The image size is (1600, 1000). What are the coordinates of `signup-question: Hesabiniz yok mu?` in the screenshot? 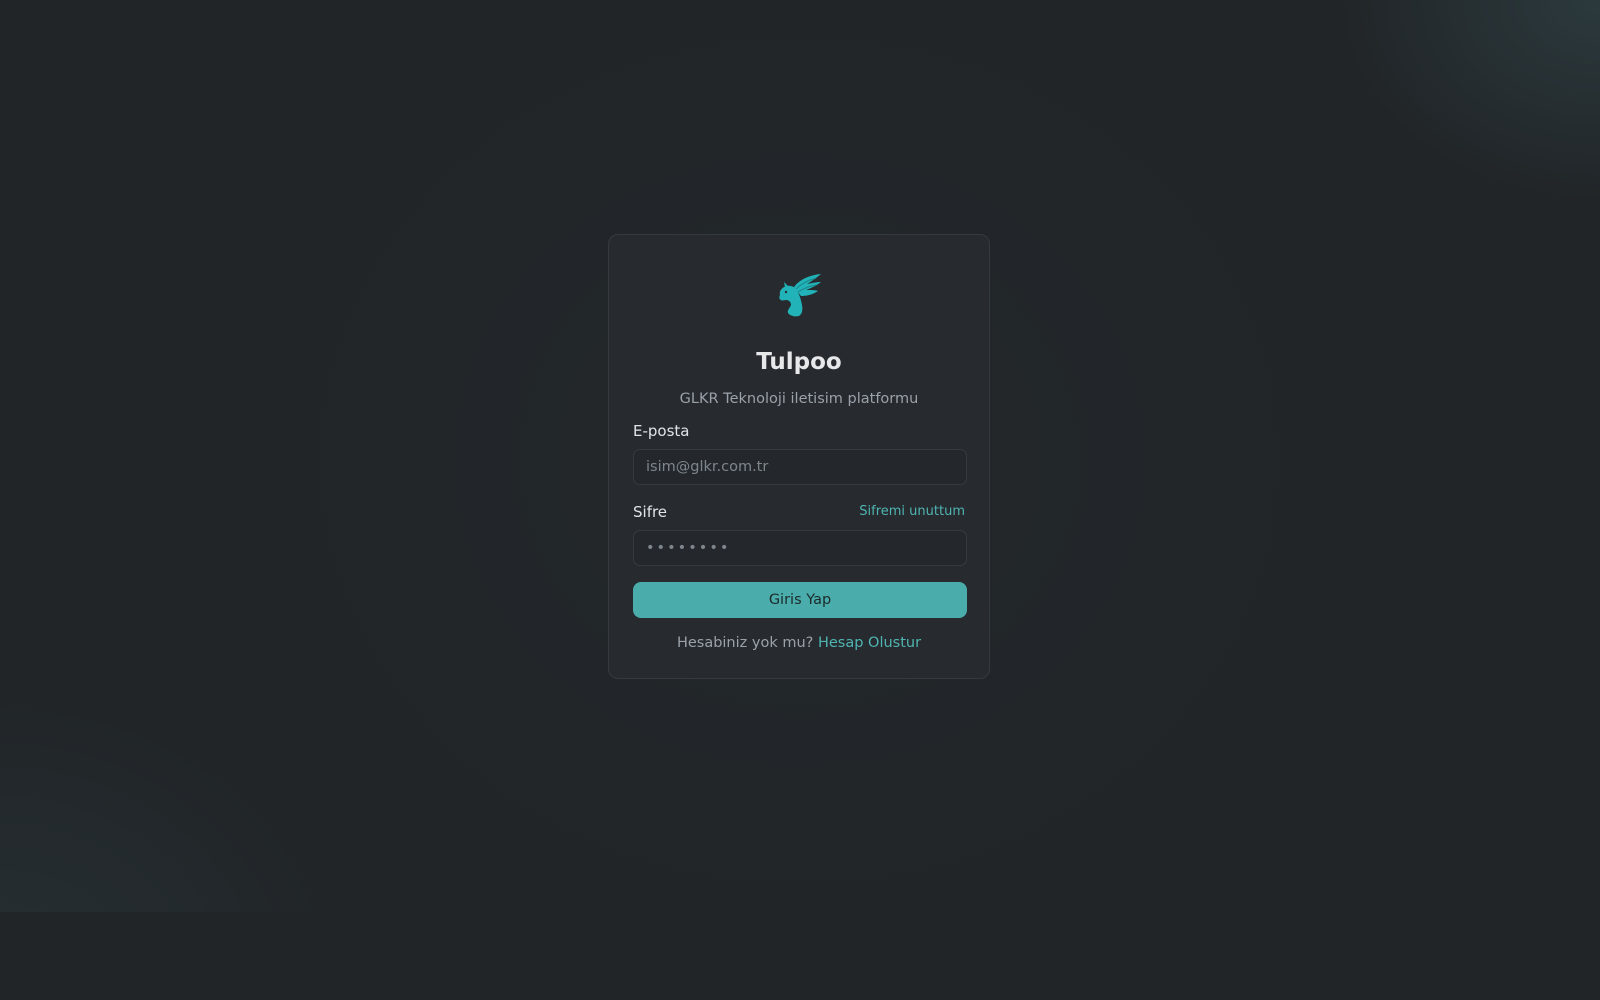 It's located at (745, 643).